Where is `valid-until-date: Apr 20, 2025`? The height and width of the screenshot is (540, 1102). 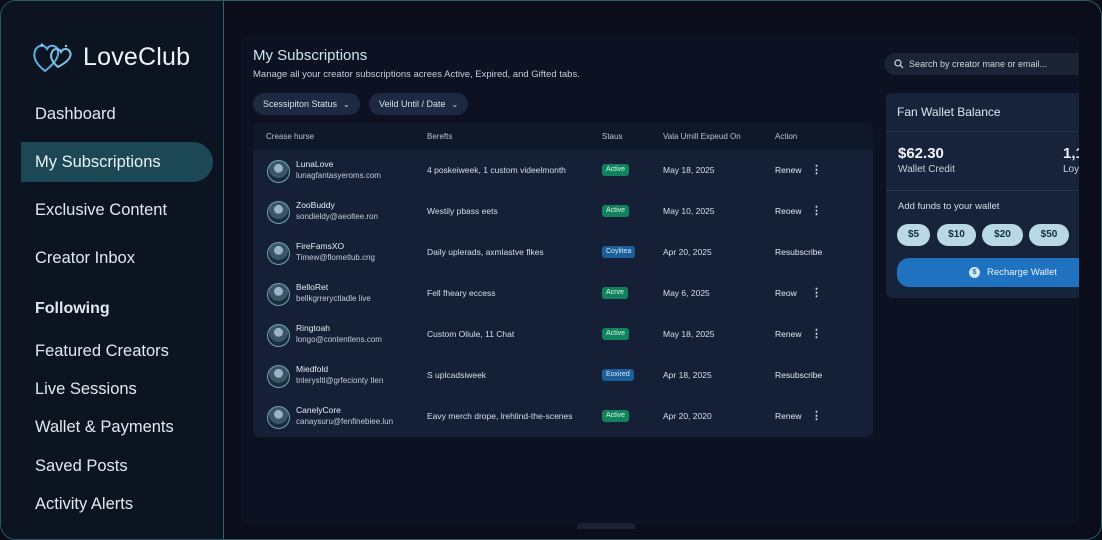 valid-until-date: Apr 20, 2025 is located at coordinates (687, 252).